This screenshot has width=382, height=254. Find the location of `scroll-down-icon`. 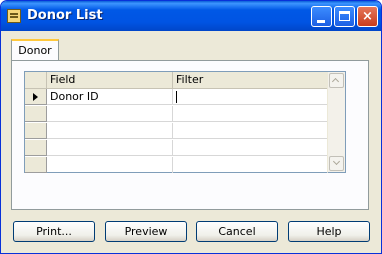

scroll-down-icon is located at coordinates (336, 163).